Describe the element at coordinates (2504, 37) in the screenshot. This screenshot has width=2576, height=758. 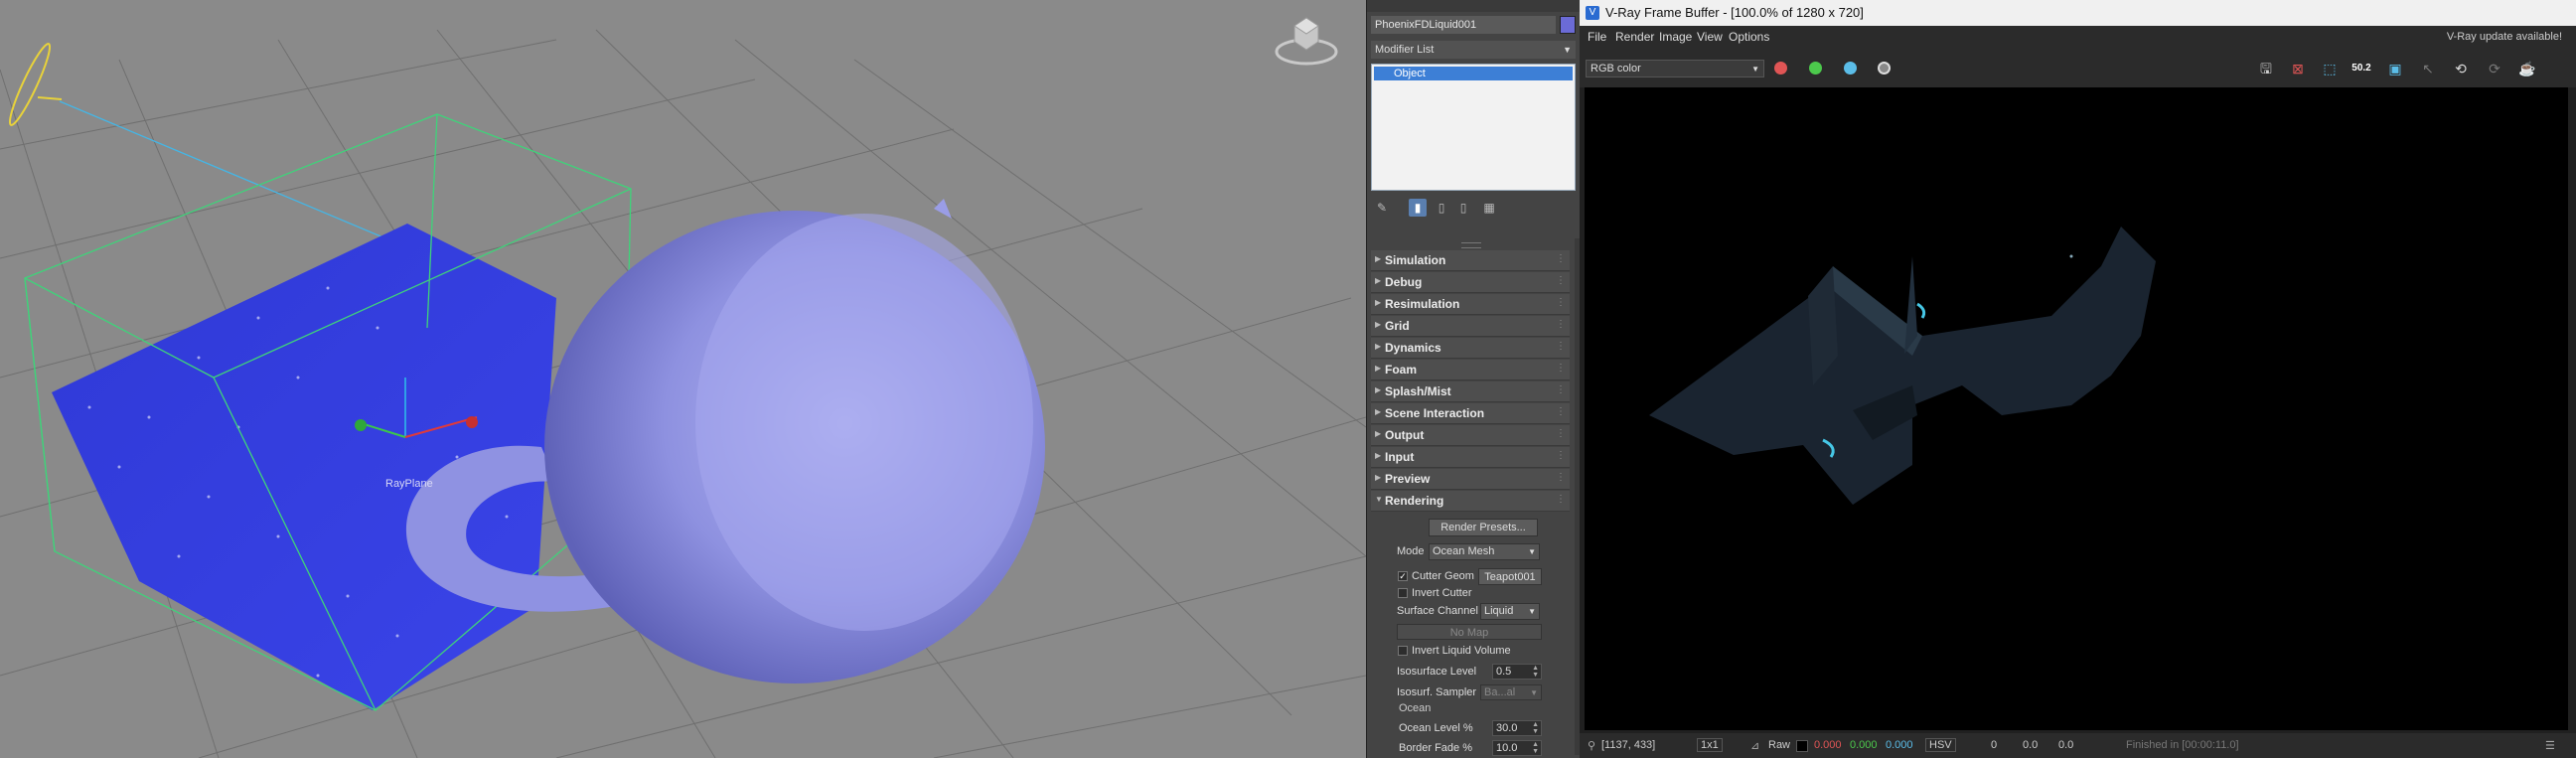
I see `vray-update-notice: V-Ray update available!` at that location.